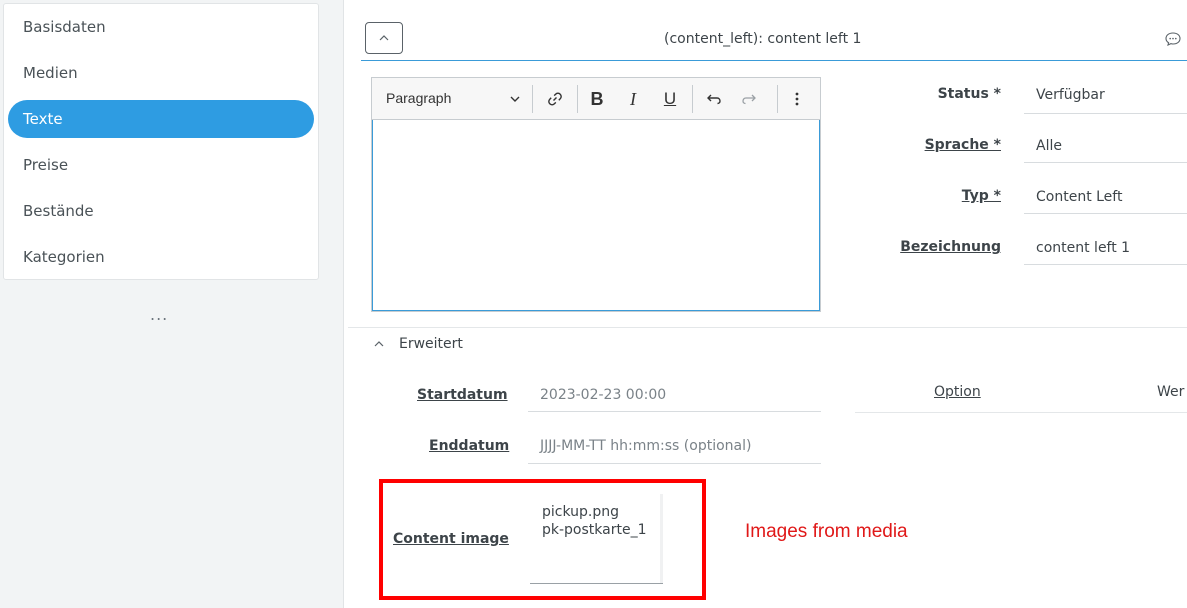  I want to click on option-column-header: Option, so click(957, 392).